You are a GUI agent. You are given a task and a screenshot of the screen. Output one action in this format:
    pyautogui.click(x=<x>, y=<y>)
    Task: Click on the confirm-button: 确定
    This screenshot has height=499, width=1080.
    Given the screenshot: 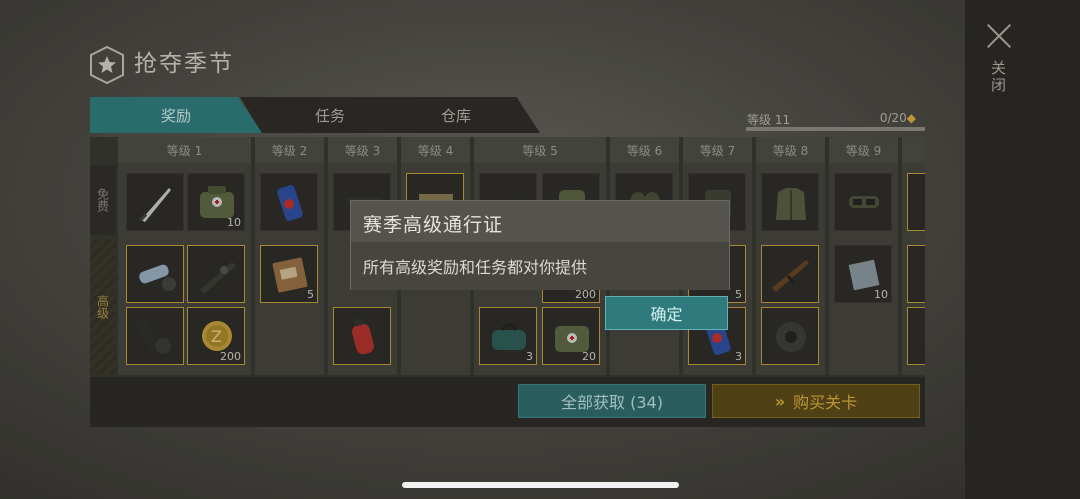 What is the action you would take?
    pyautogui.click(x=666, y=313)
    